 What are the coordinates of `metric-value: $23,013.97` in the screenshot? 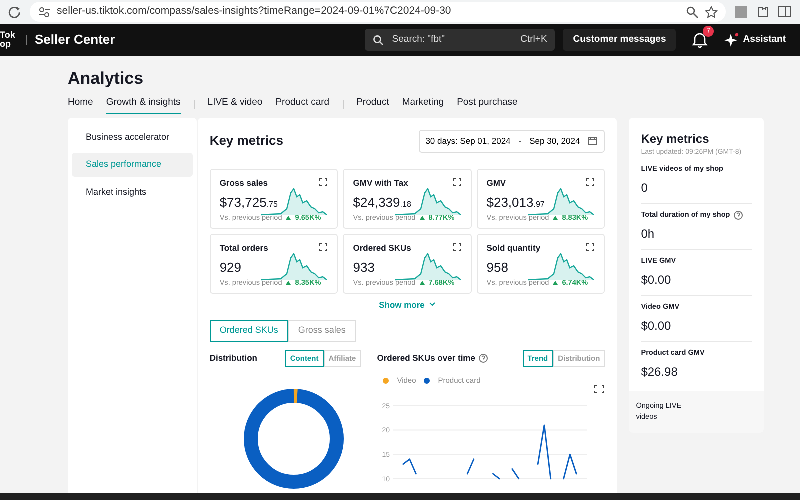 It's located at (515, 203).